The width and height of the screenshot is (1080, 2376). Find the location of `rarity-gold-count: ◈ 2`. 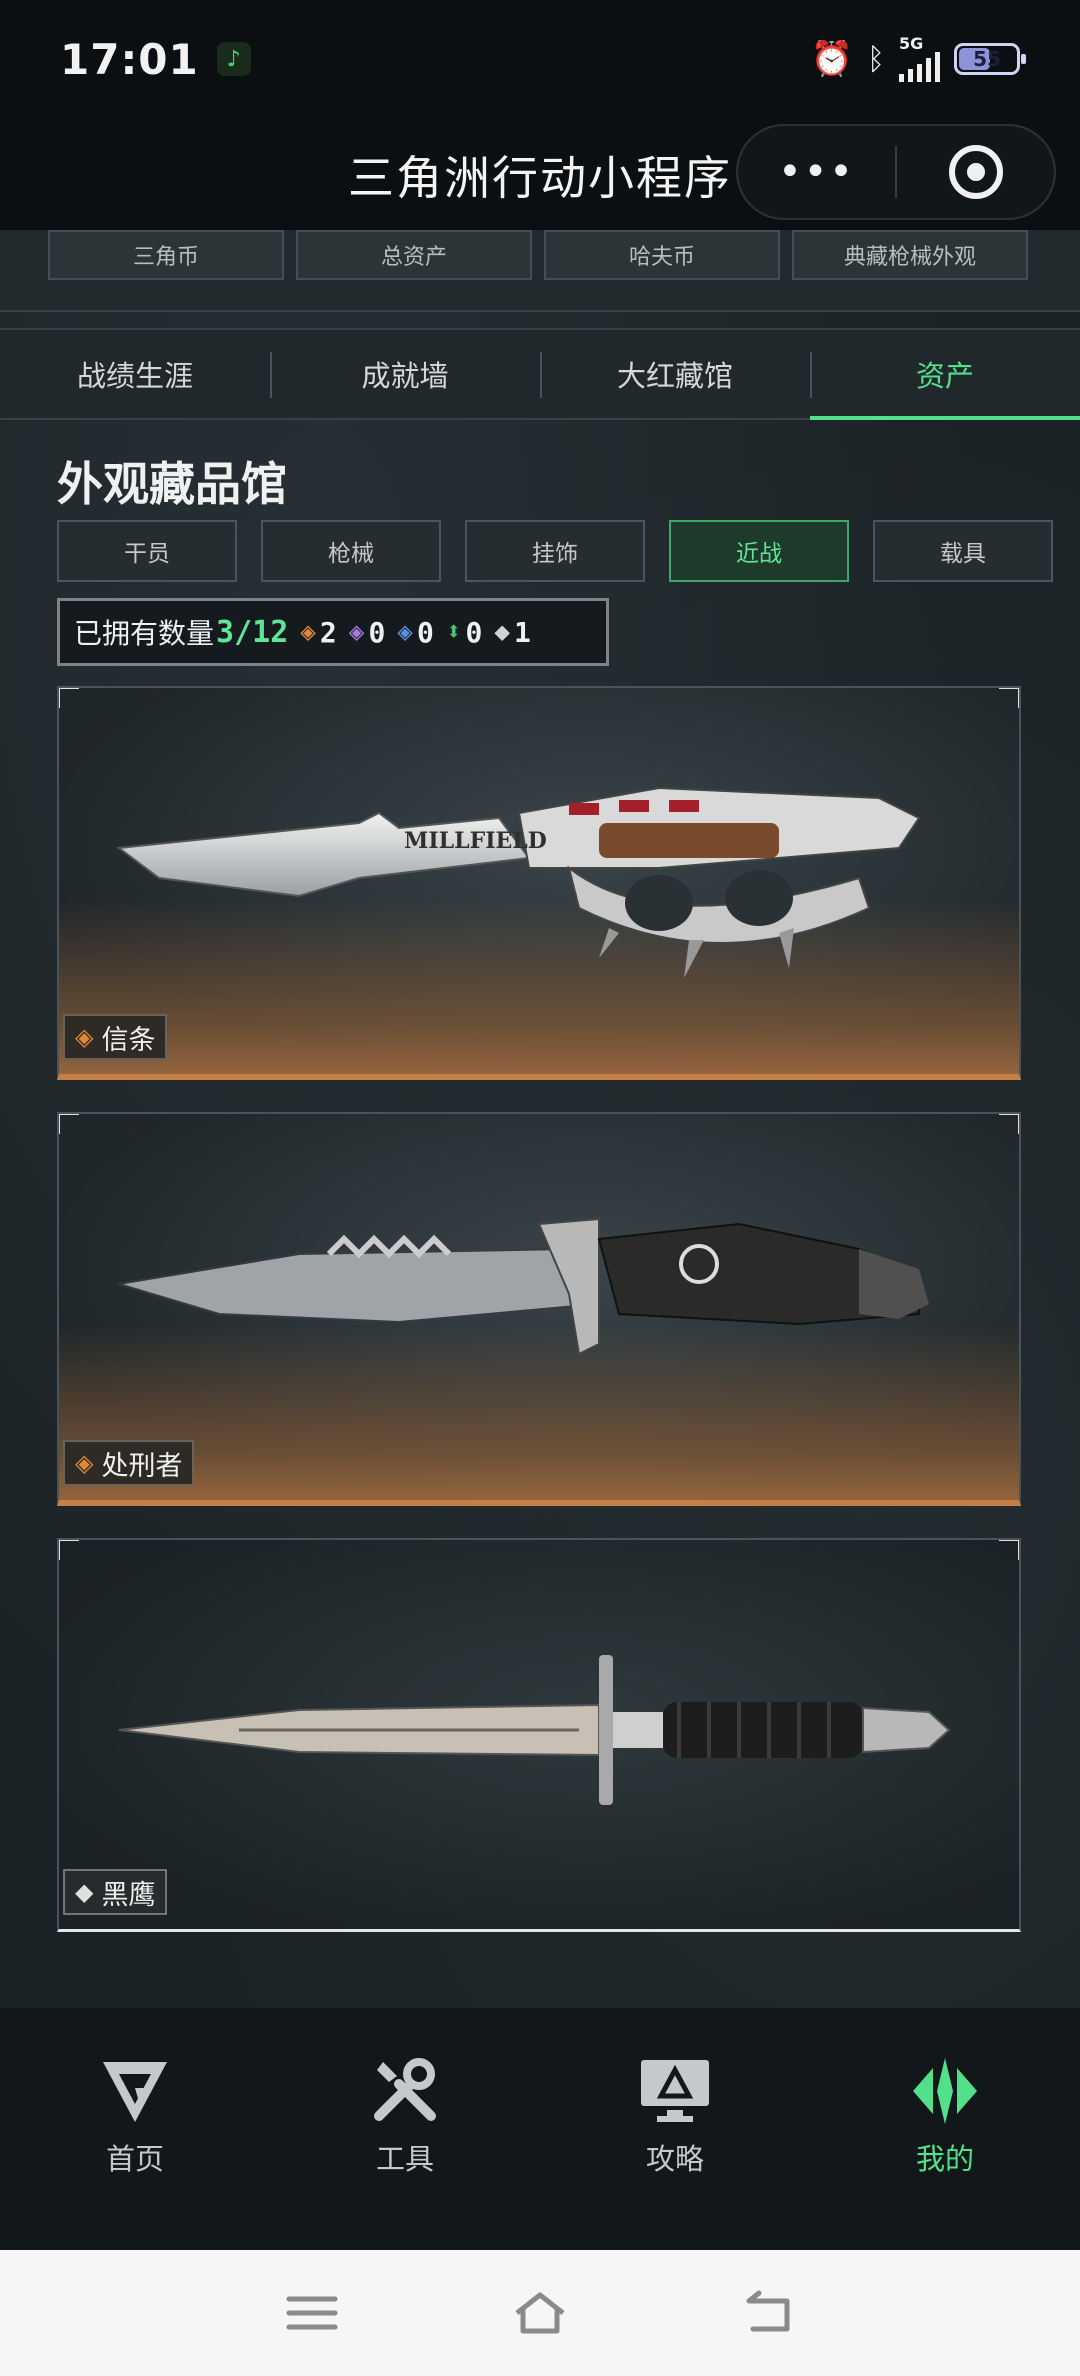

rarity-gold-count: ◈ 2 is located at coordinates (318, 632).